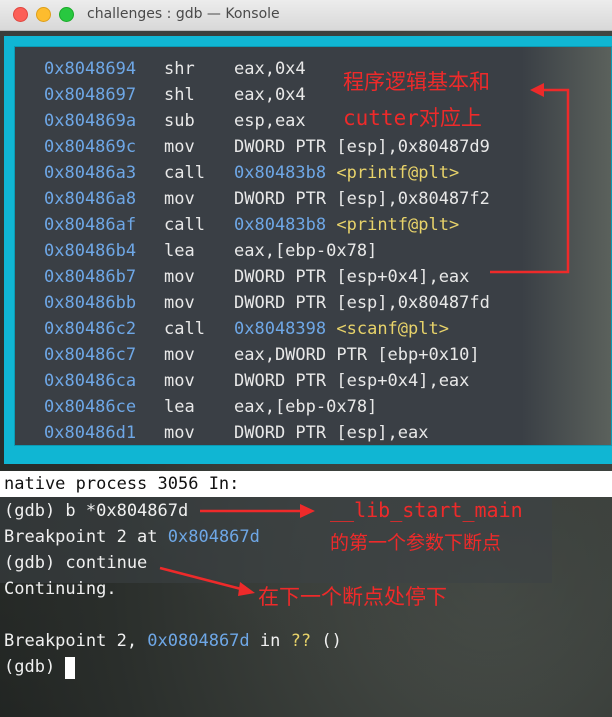  Describe the element at coordinates (213, 537) in the screenshot. I see `bp-address: 0x804867d` at that location.